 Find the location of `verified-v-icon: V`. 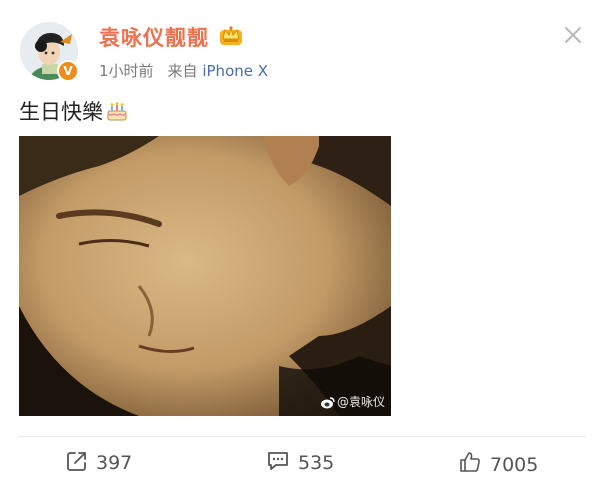

verified-v-icon: V is located at coordinates (68, 71).